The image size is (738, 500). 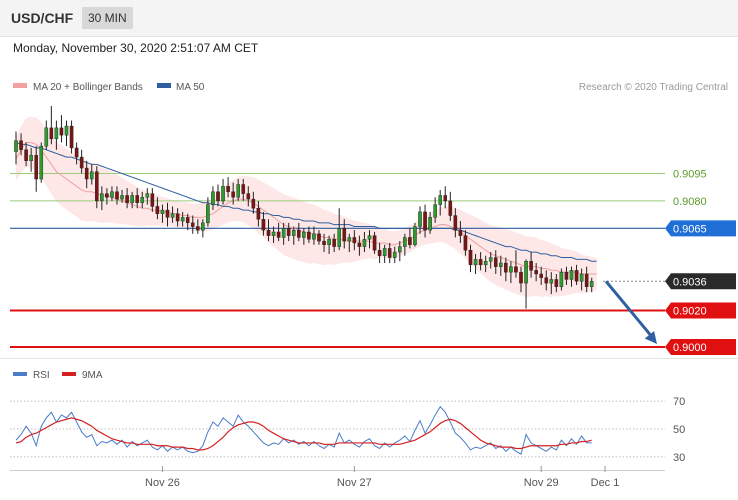 I want to click on legend-ma20-label: MA 20 + Bollinger Bands, so click(x=88, y=87).